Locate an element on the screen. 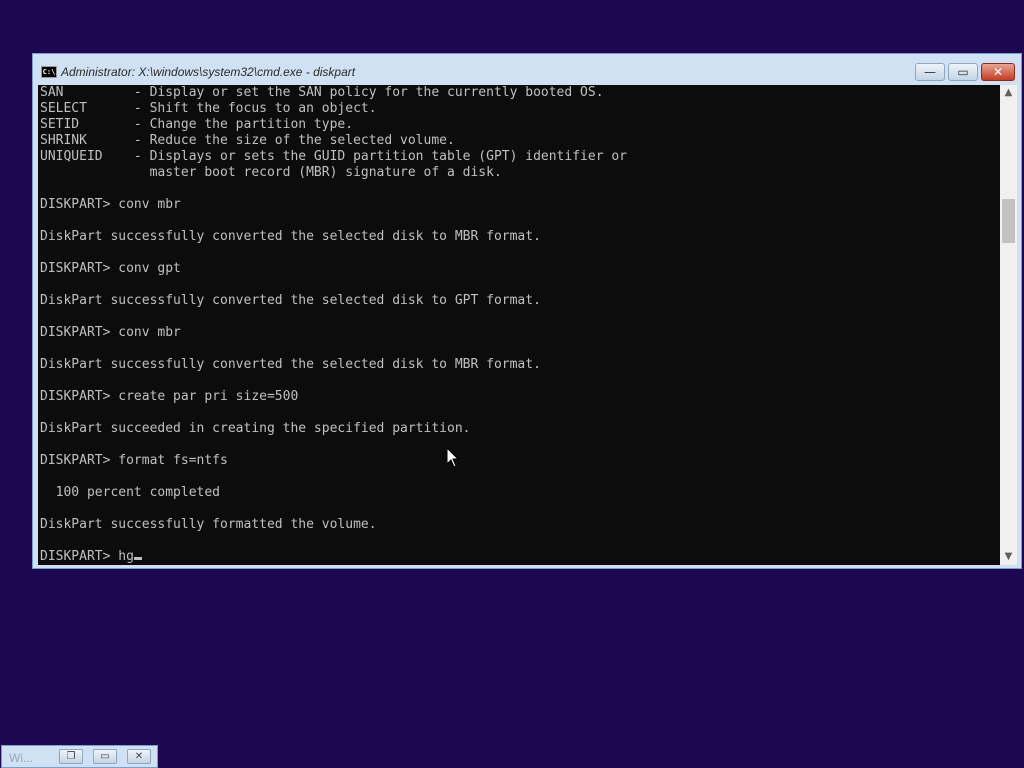 This screenshot has width=1024, height=768. minimized-window: Wi... ❐ ▭ ✕ is located at coordinates (79, 756).